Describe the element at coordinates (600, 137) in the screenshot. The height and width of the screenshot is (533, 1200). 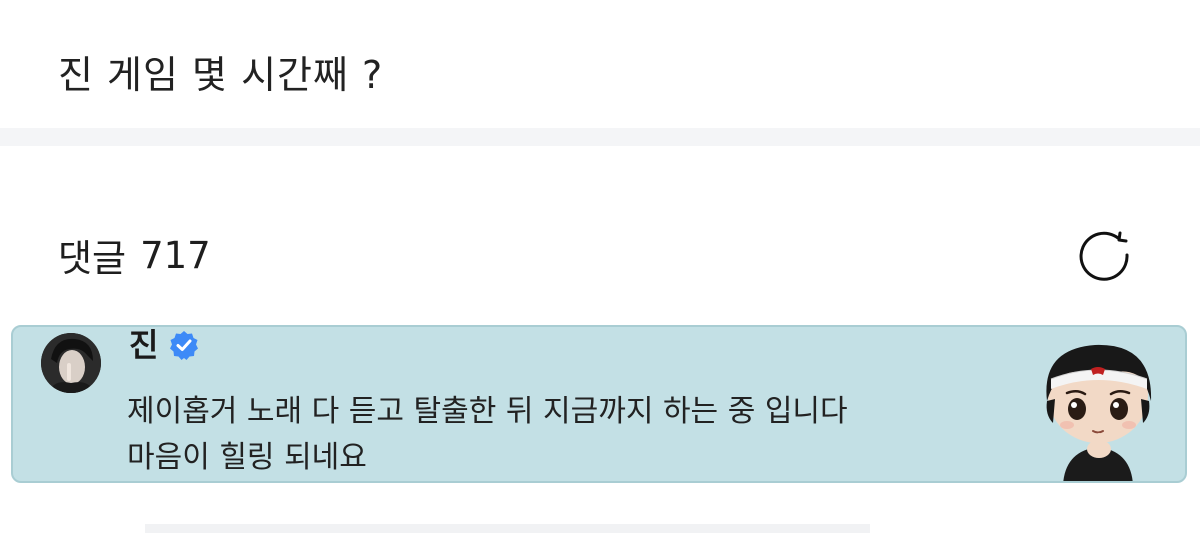
I see `section-divider` at that location.